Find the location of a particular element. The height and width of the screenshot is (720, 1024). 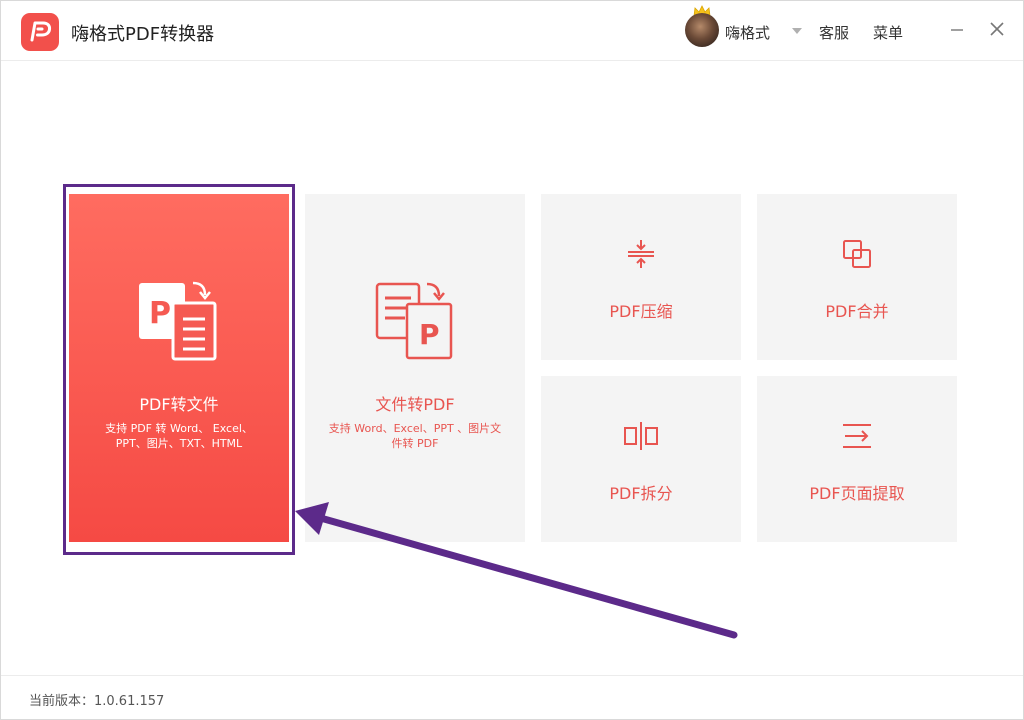

split-icon is located at coordinates (641, 436).